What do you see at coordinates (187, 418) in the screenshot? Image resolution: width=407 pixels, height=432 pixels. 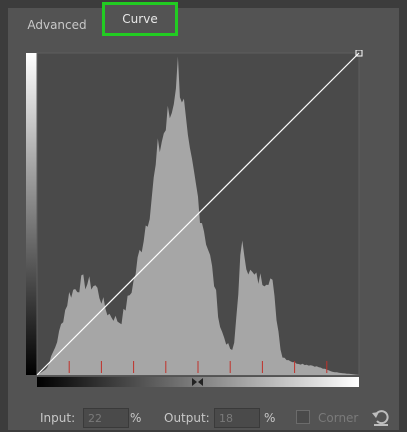 I see `output-label: Output:` at bounding box center [187, 418].